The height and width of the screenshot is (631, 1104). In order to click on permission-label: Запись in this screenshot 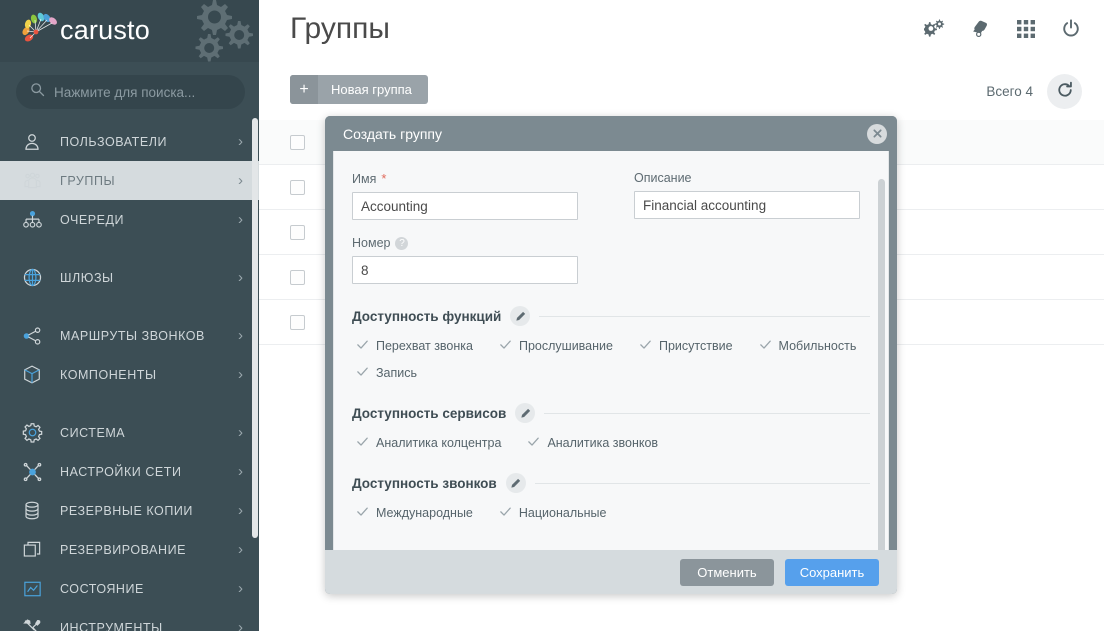, I will do `click(397, 373)`.